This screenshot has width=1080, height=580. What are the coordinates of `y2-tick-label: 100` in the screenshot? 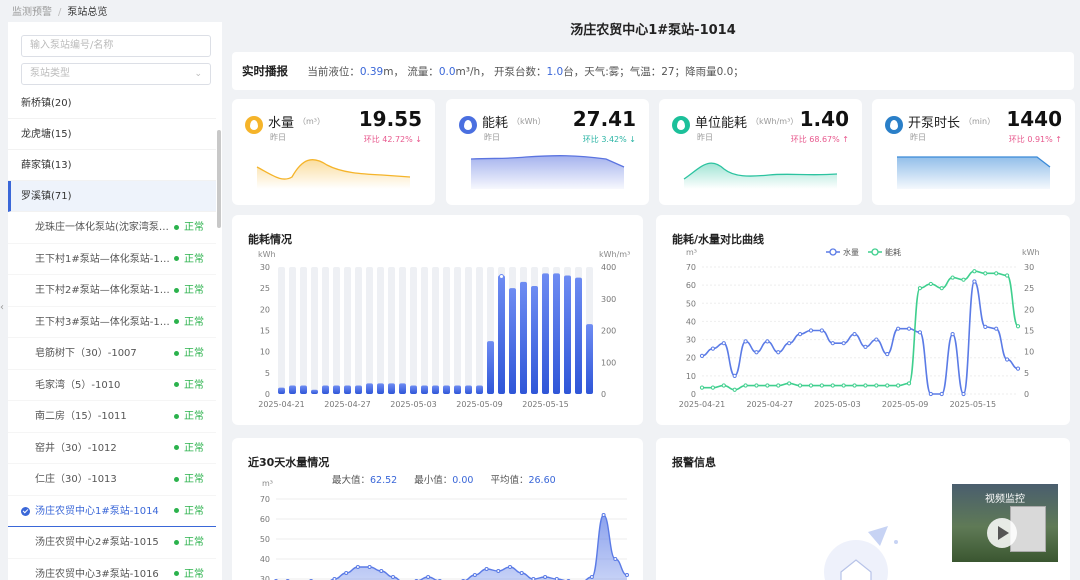 It's located at (608, 362).